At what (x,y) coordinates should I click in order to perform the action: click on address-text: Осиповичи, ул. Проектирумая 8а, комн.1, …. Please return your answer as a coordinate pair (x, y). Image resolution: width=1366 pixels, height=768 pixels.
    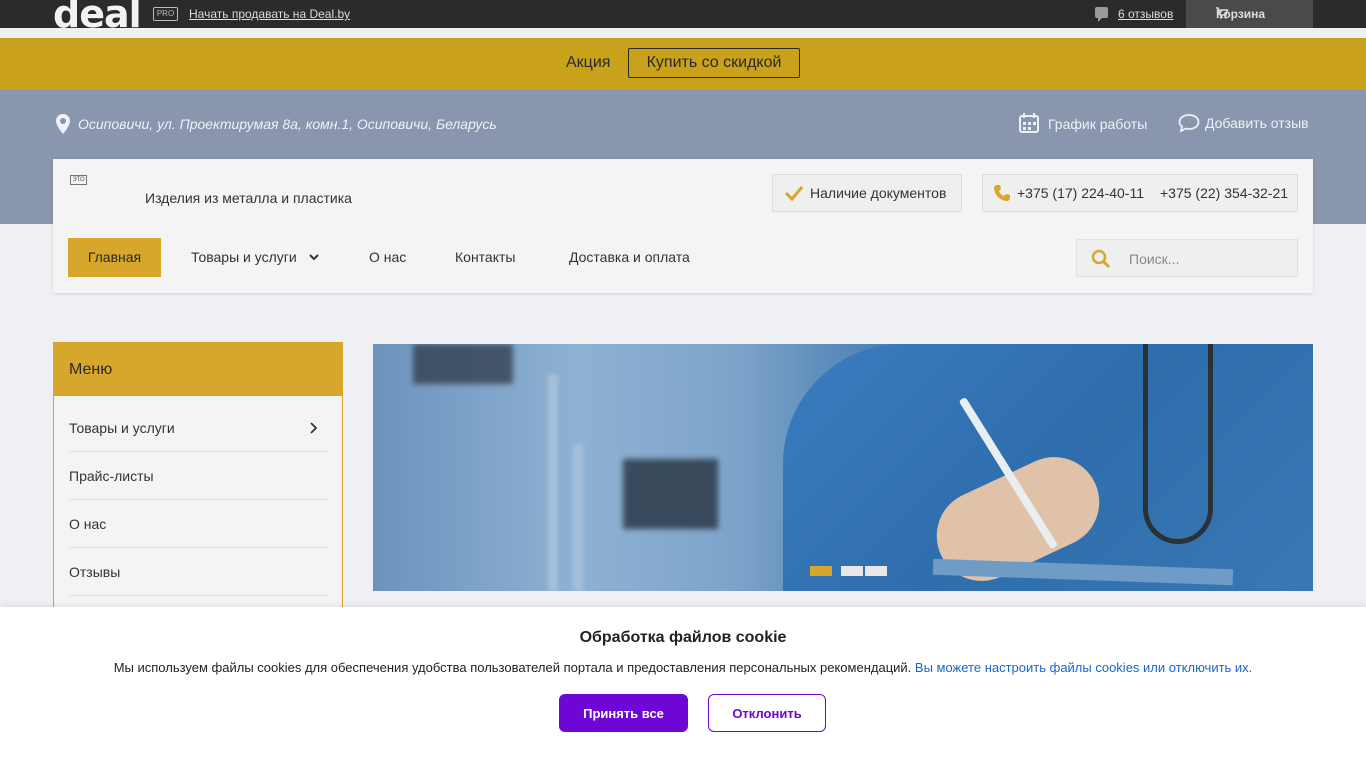
    Looking at the image, I should click on (287, 124).